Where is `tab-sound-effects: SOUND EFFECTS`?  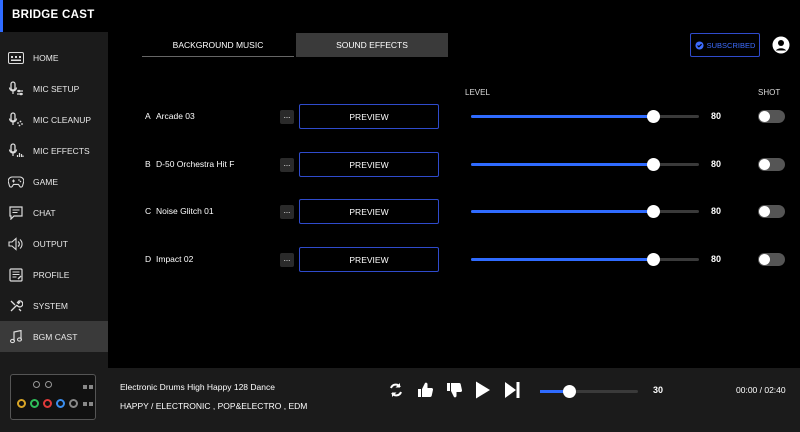
tab-sound-effects: SOUND EFFECTS is located at coordinates (372, 45).